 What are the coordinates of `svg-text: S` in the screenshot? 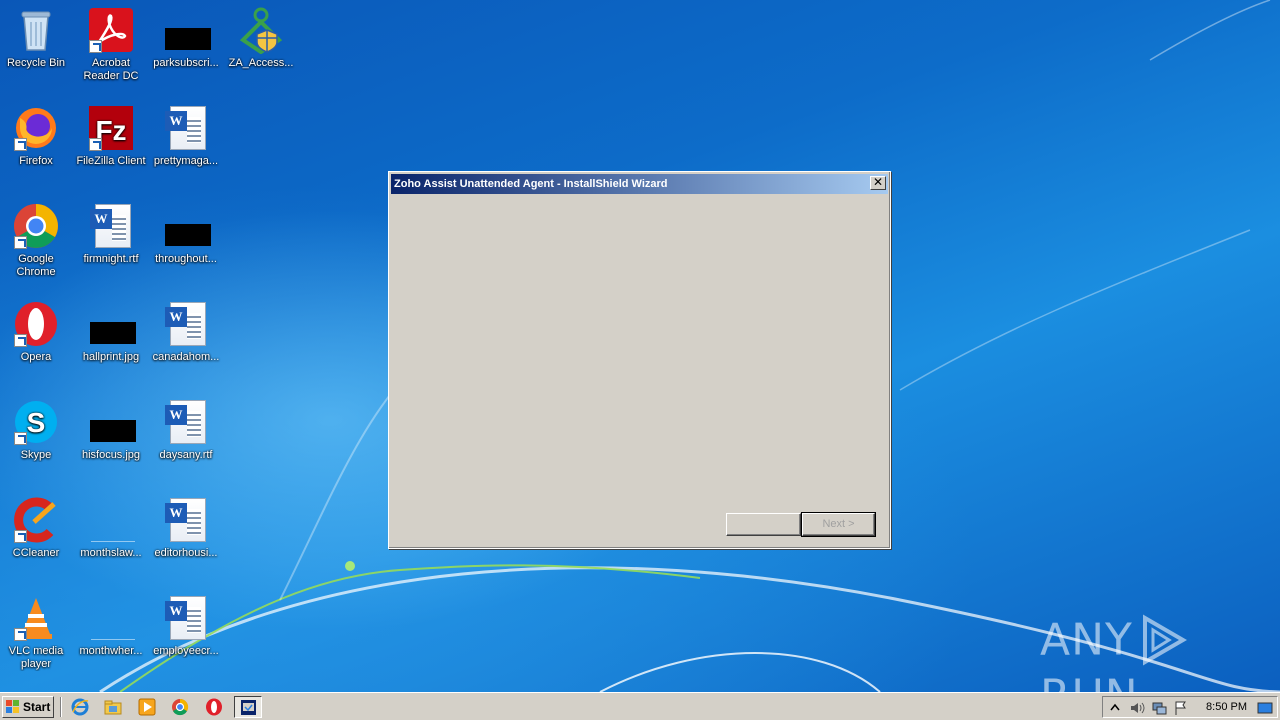 It's located at (36, 422).